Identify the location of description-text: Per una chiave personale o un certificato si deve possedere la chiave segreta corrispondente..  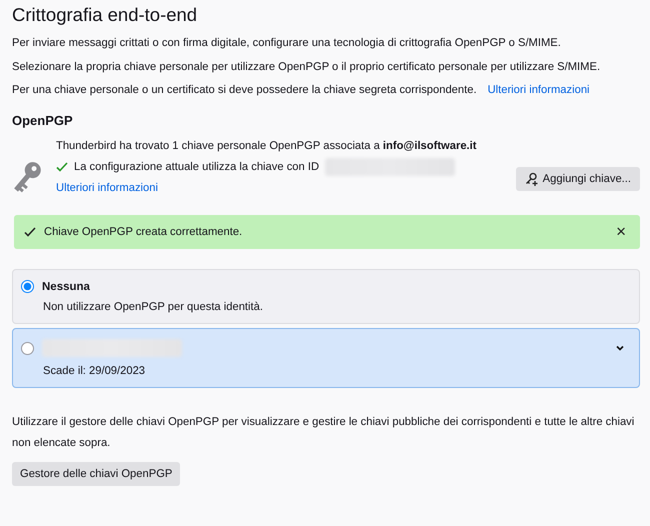
(244, 90).